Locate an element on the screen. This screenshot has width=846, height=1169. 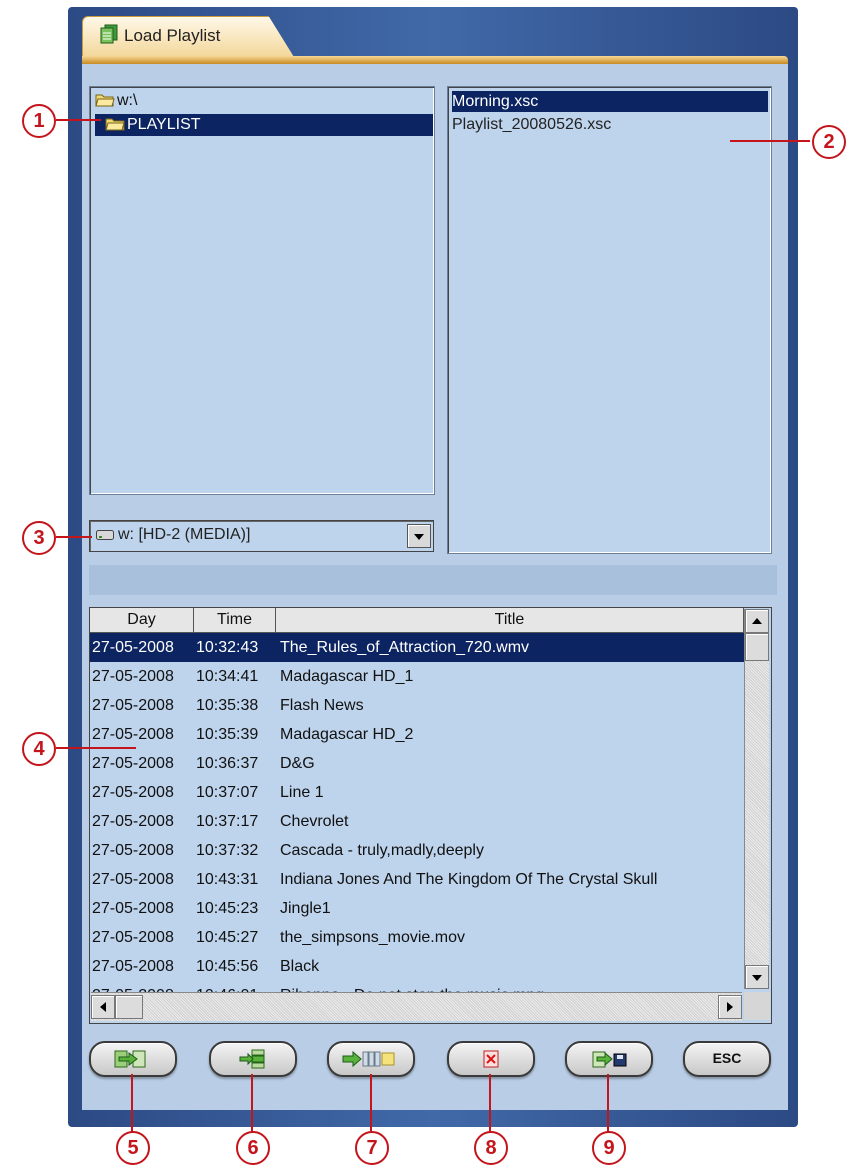
separator-bar is located at coordinates (433, 580).